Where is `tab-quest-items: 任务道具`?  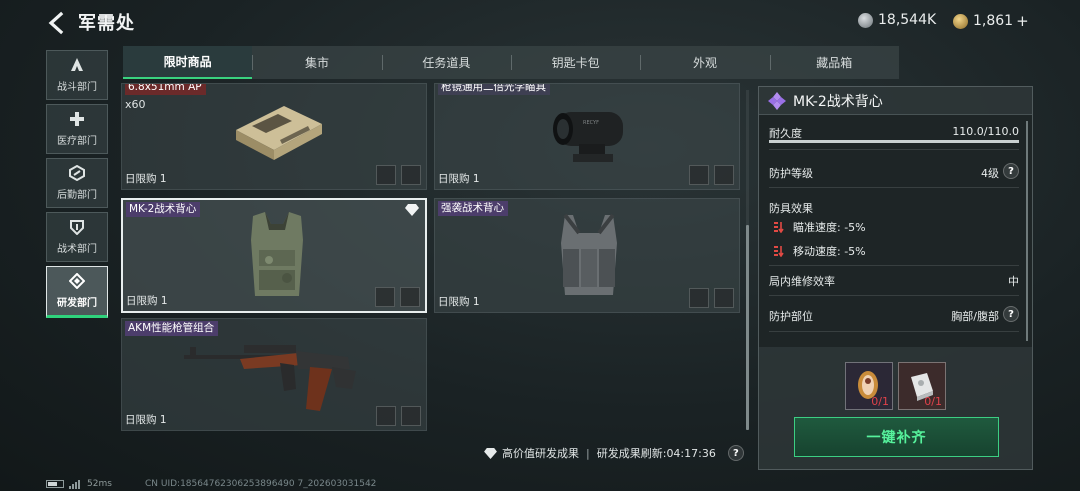 tab-quest-items: 任务道具 is located at coordinates (446, 62).